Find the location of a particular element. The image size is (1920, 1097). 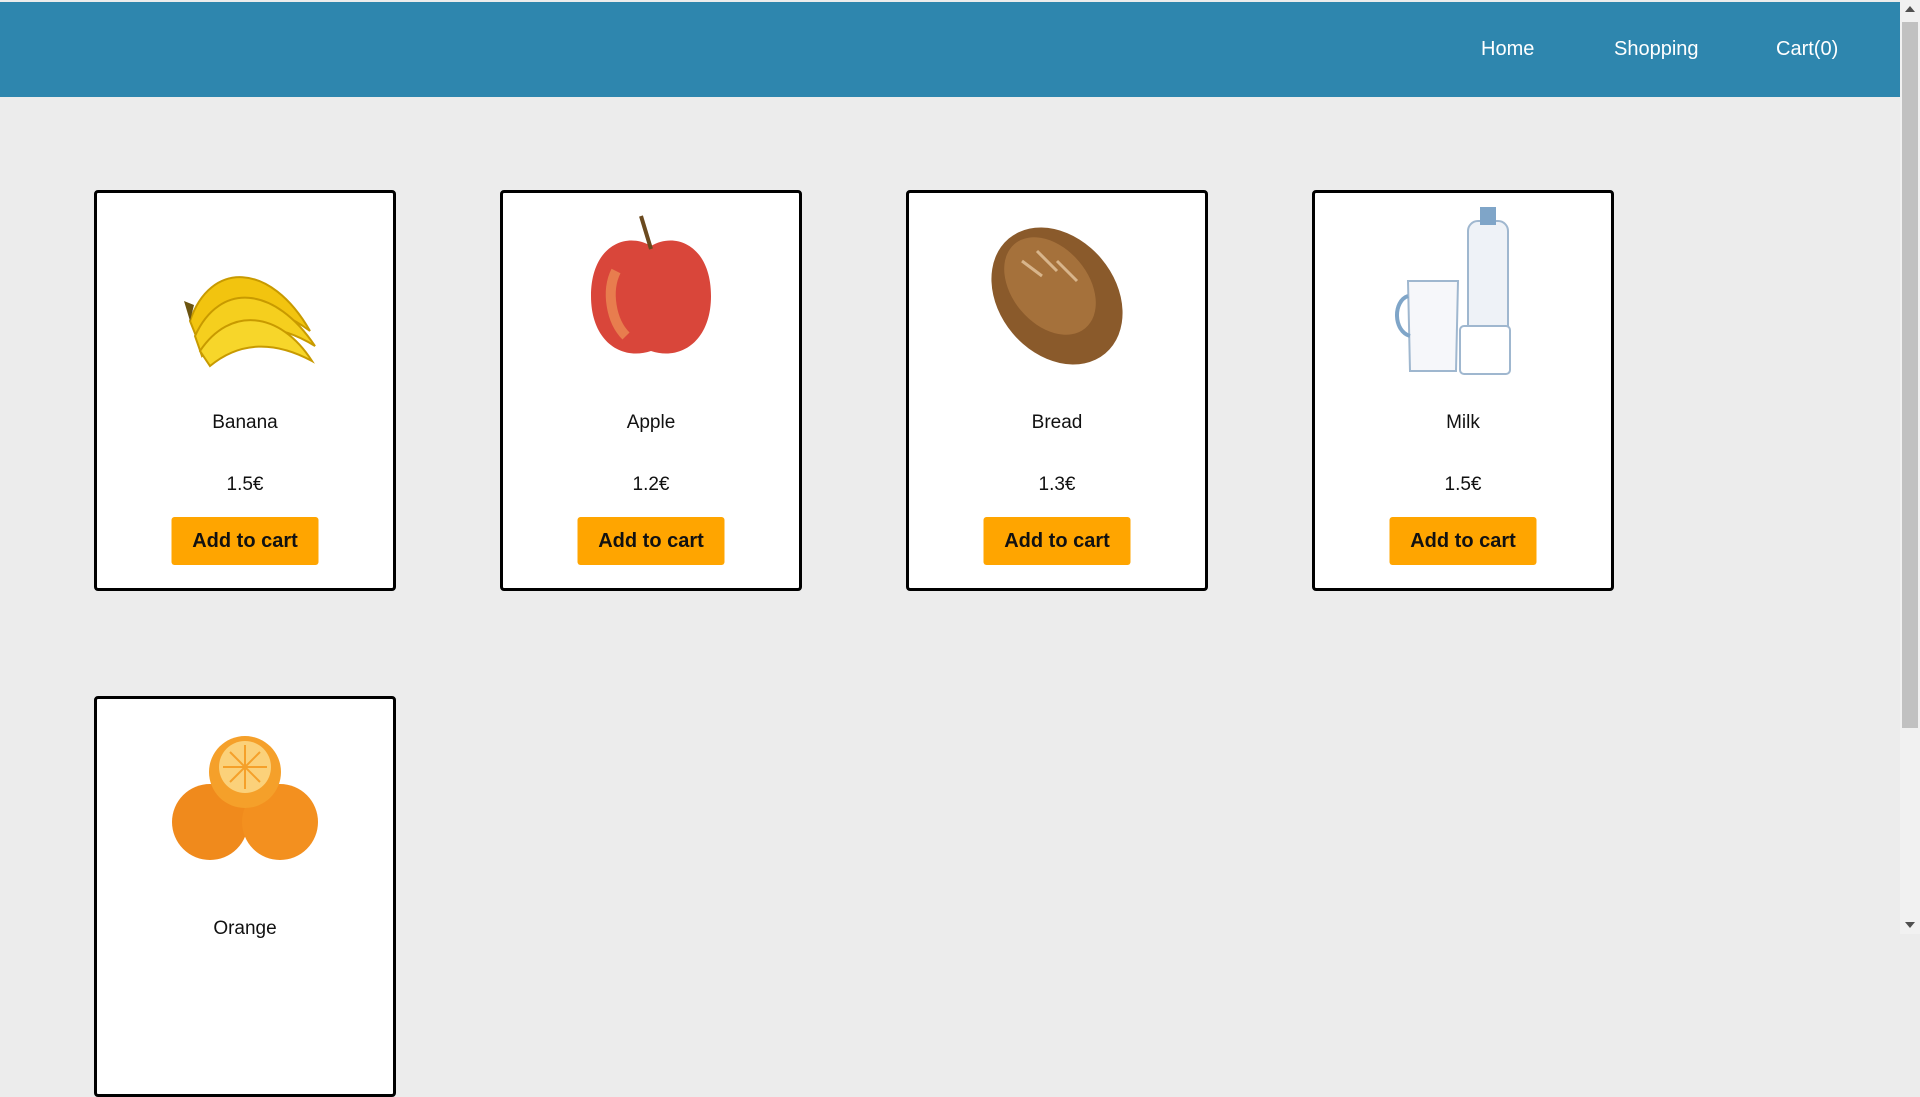

product-name: Orange is located at coordinates (245, 928).